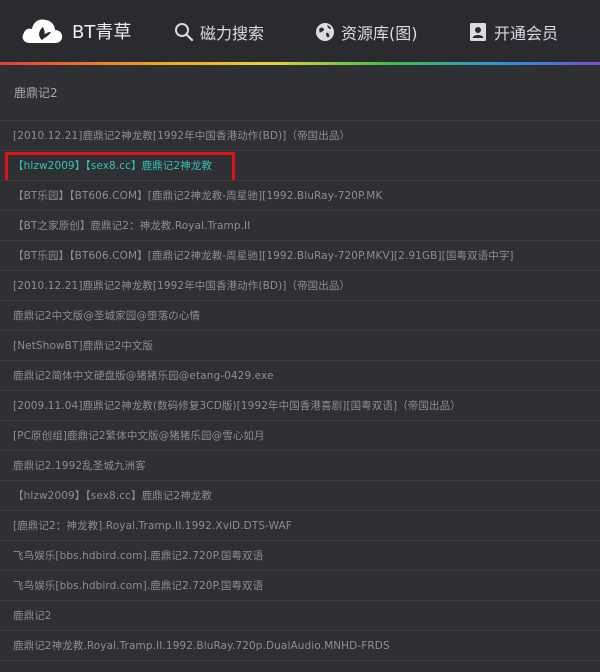 Image resolution: width=600 pixels, height=672 pixels. I want to click on nav-open-membership: 开通会员, so click(513, 32).